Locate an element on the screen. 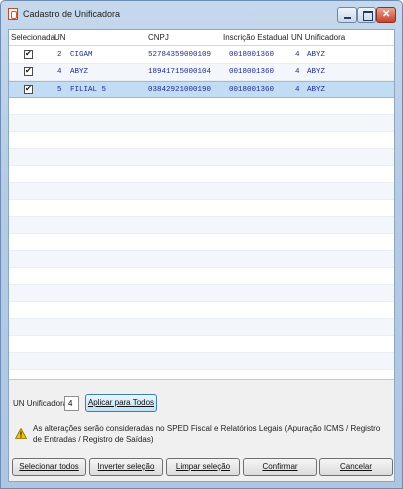  col-header-un: UN is located at coordinates (60, 37).